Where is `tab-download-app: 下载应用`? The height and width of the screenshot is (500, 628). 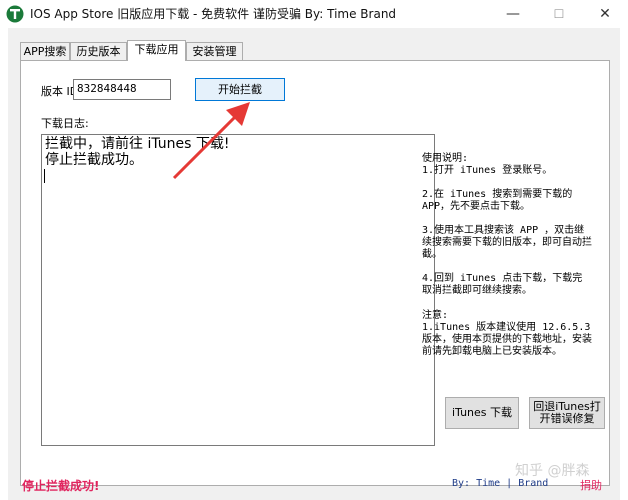 tab-download-app: 下载应用 is located at coordinates (156, 50).